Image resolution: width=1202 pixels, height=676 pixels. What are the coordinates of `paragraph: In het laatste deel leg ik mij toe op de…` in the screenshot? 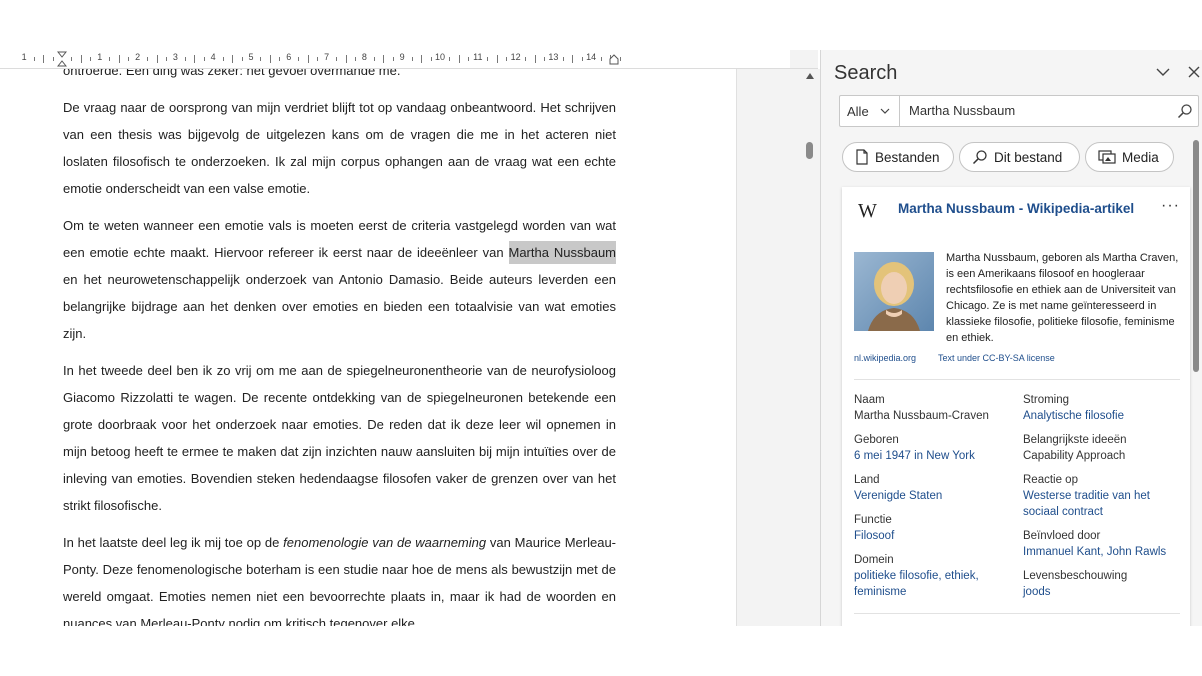 It's located at (339, 577).